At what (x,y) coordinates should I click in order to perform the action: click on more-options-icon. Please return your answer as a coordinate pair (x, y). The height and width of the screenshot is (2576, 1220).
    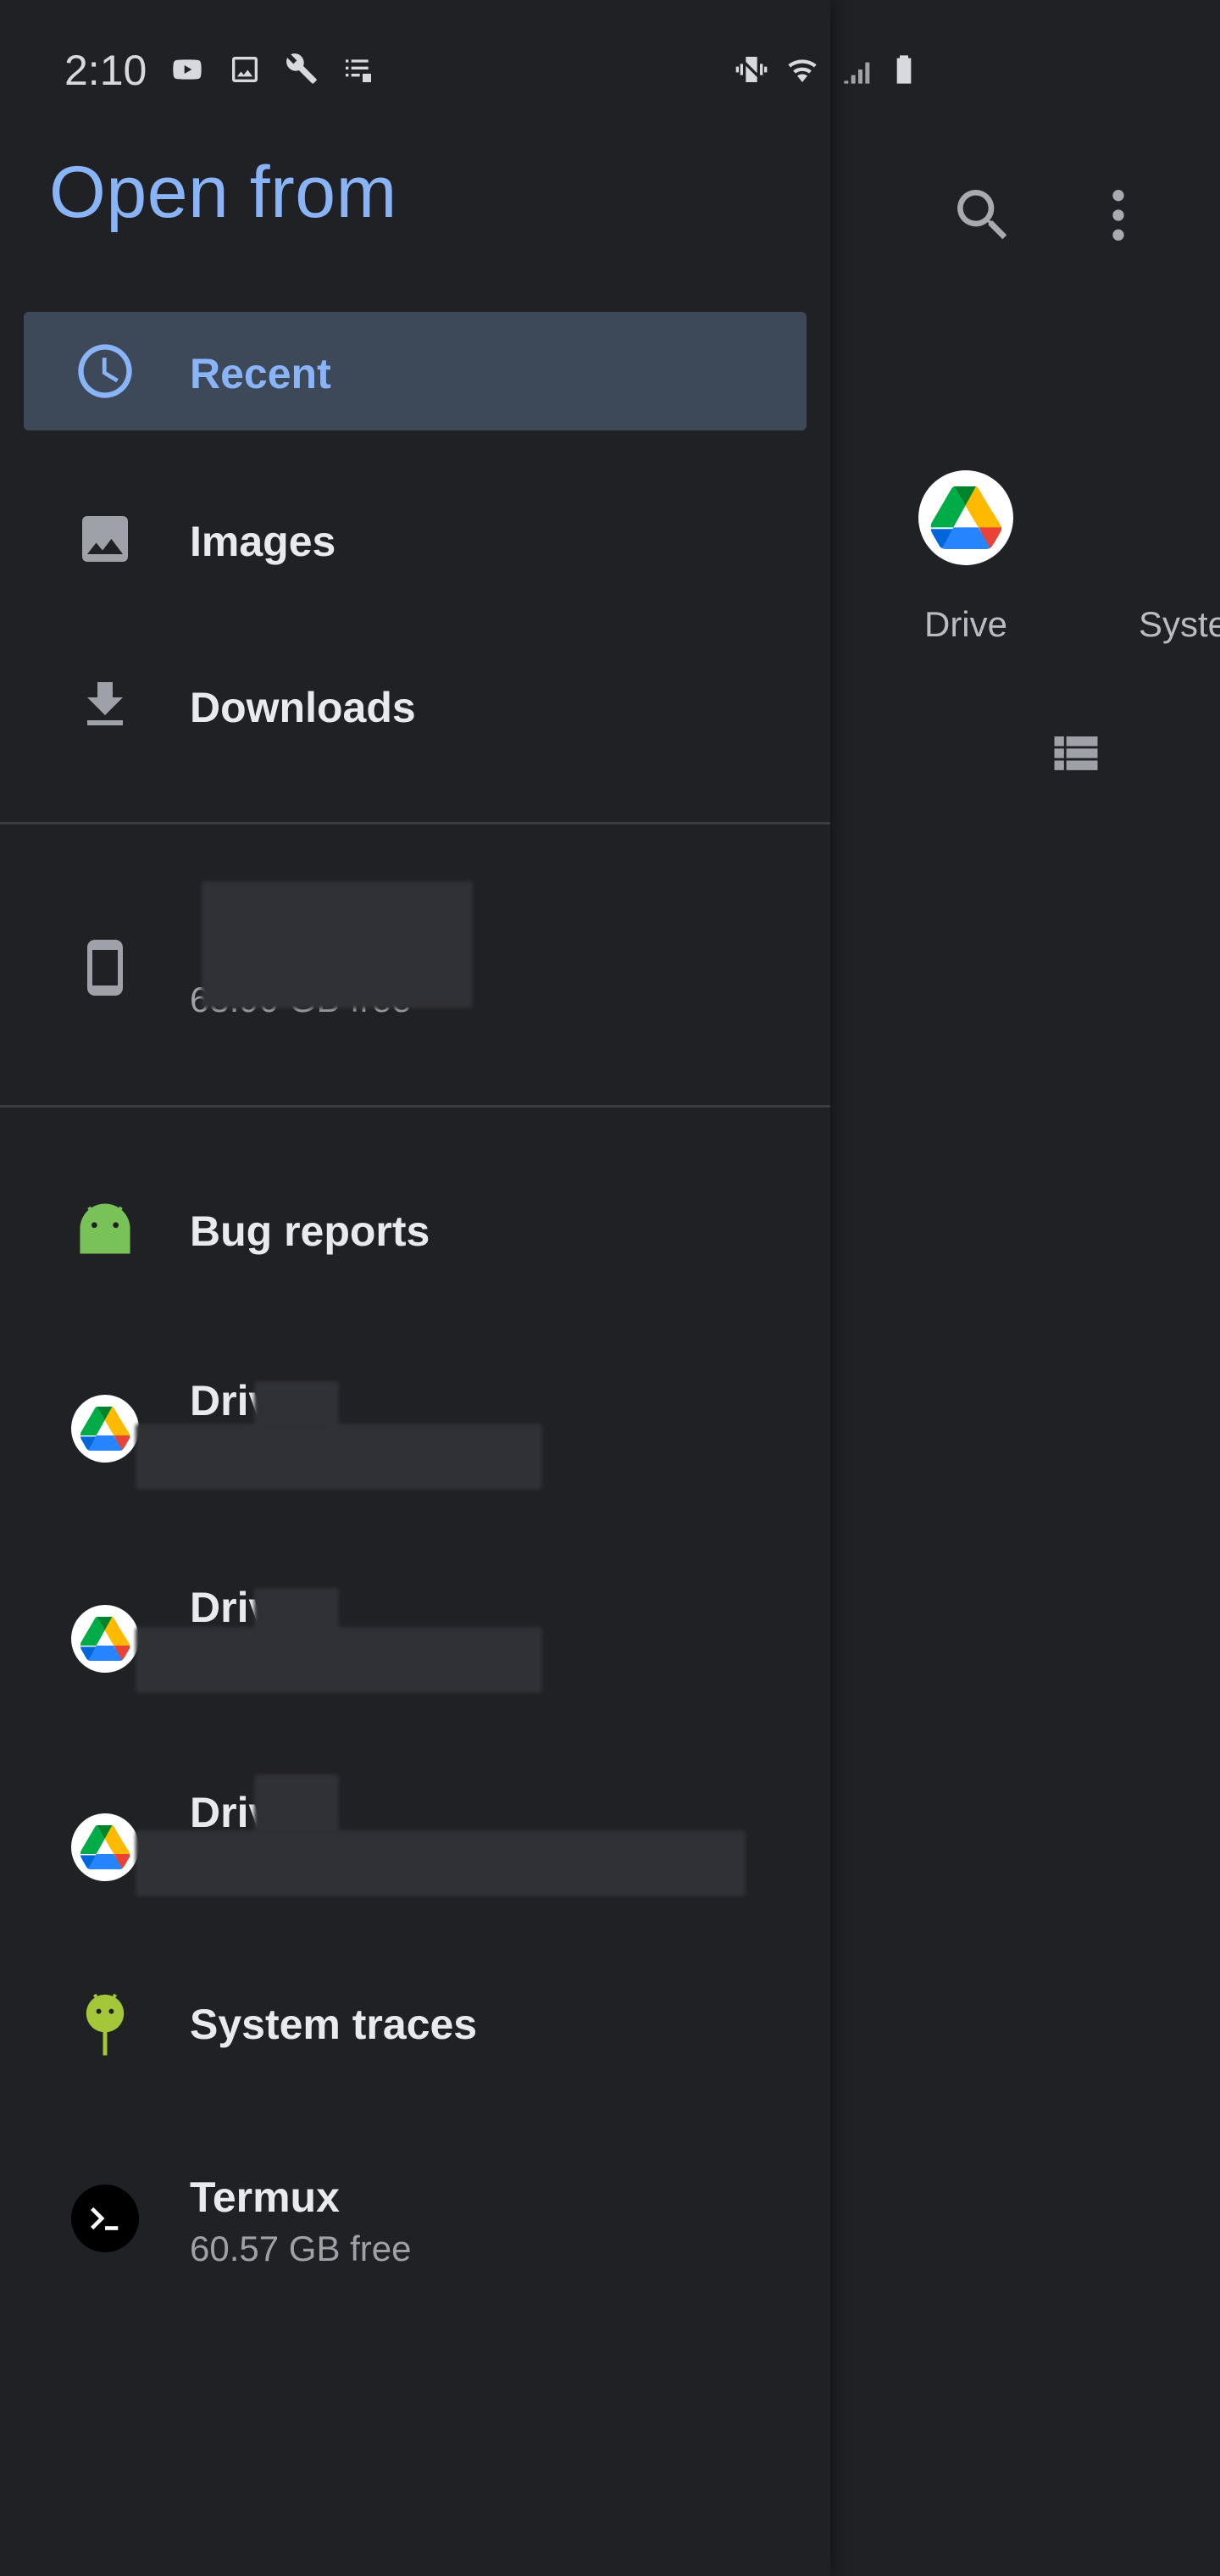
    Looking at the image, I should click on (1118, 215).